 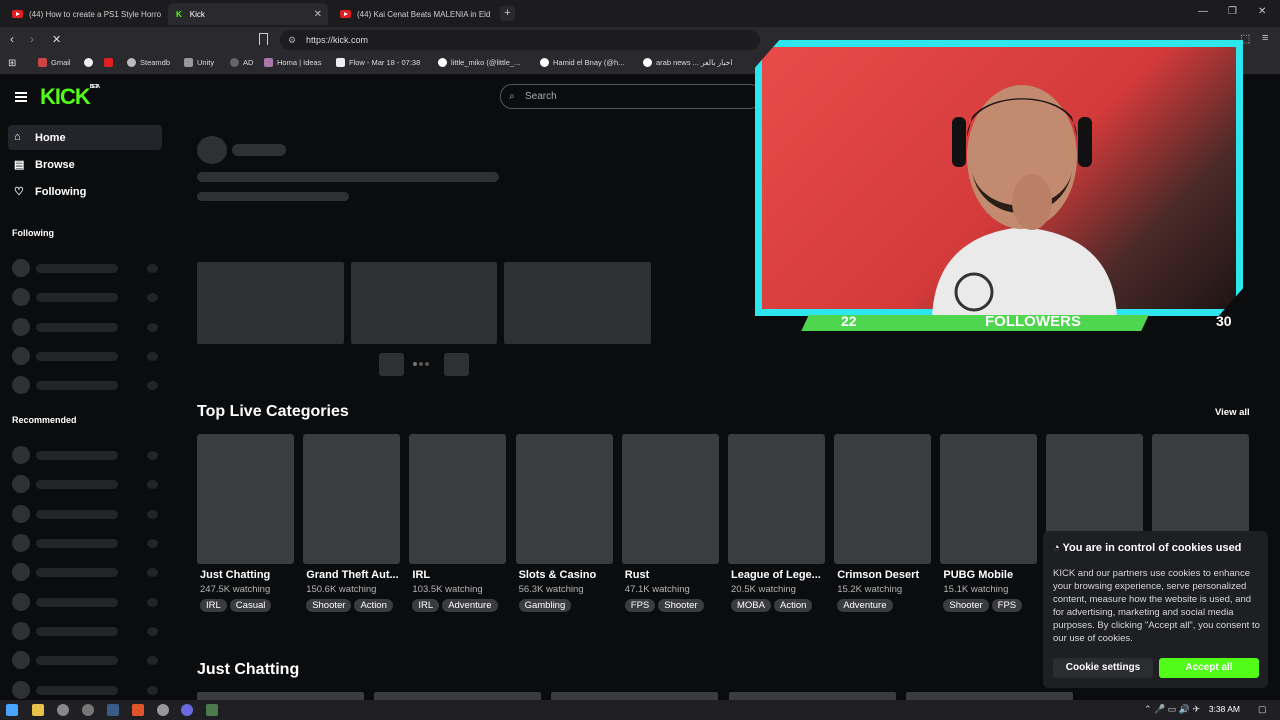 I want to click on category-card: Rust 47.1K watching FPS Shooter, so click(x=670, y=523).